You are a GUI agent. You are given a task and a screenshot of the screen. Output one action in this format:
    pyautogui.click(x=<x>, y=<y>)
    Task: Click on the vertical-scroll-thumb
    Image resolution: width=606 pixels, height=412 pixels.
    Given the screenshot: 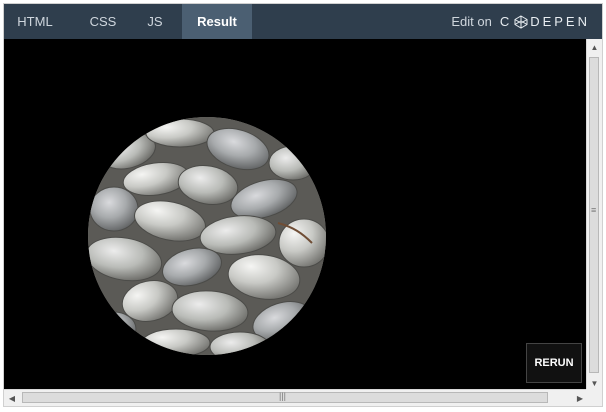 What is the action you would take?
    pyautogui.click(x=594, y=215)
    